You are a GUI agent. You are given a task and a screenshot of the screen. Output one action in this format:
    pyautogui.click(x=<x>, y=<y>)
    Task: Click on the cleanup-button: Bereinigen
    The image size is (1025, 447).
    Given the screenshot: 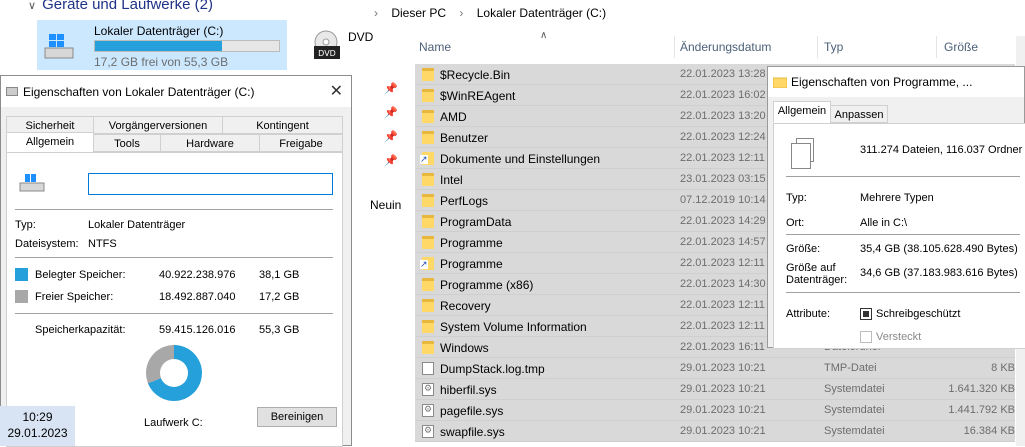 What is the action you would take?
    pyautogui.click(x=297, y=417)
    